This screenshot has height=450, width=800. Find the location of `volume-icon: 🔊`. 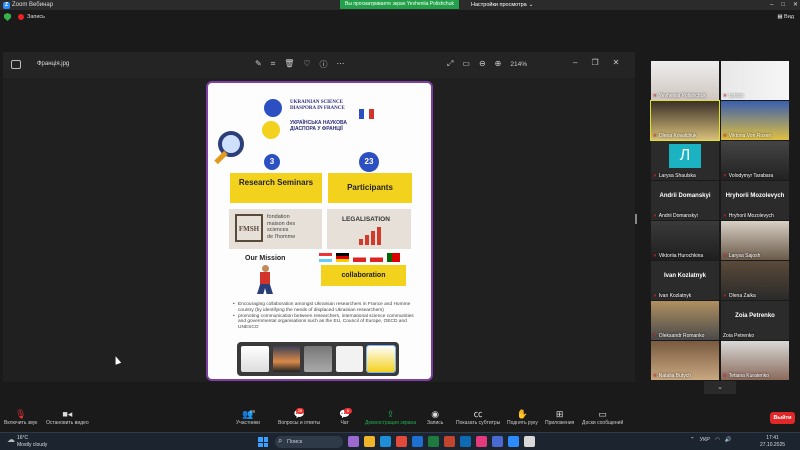

volume-icon: 🔊 is located at coordinates (728, 440).